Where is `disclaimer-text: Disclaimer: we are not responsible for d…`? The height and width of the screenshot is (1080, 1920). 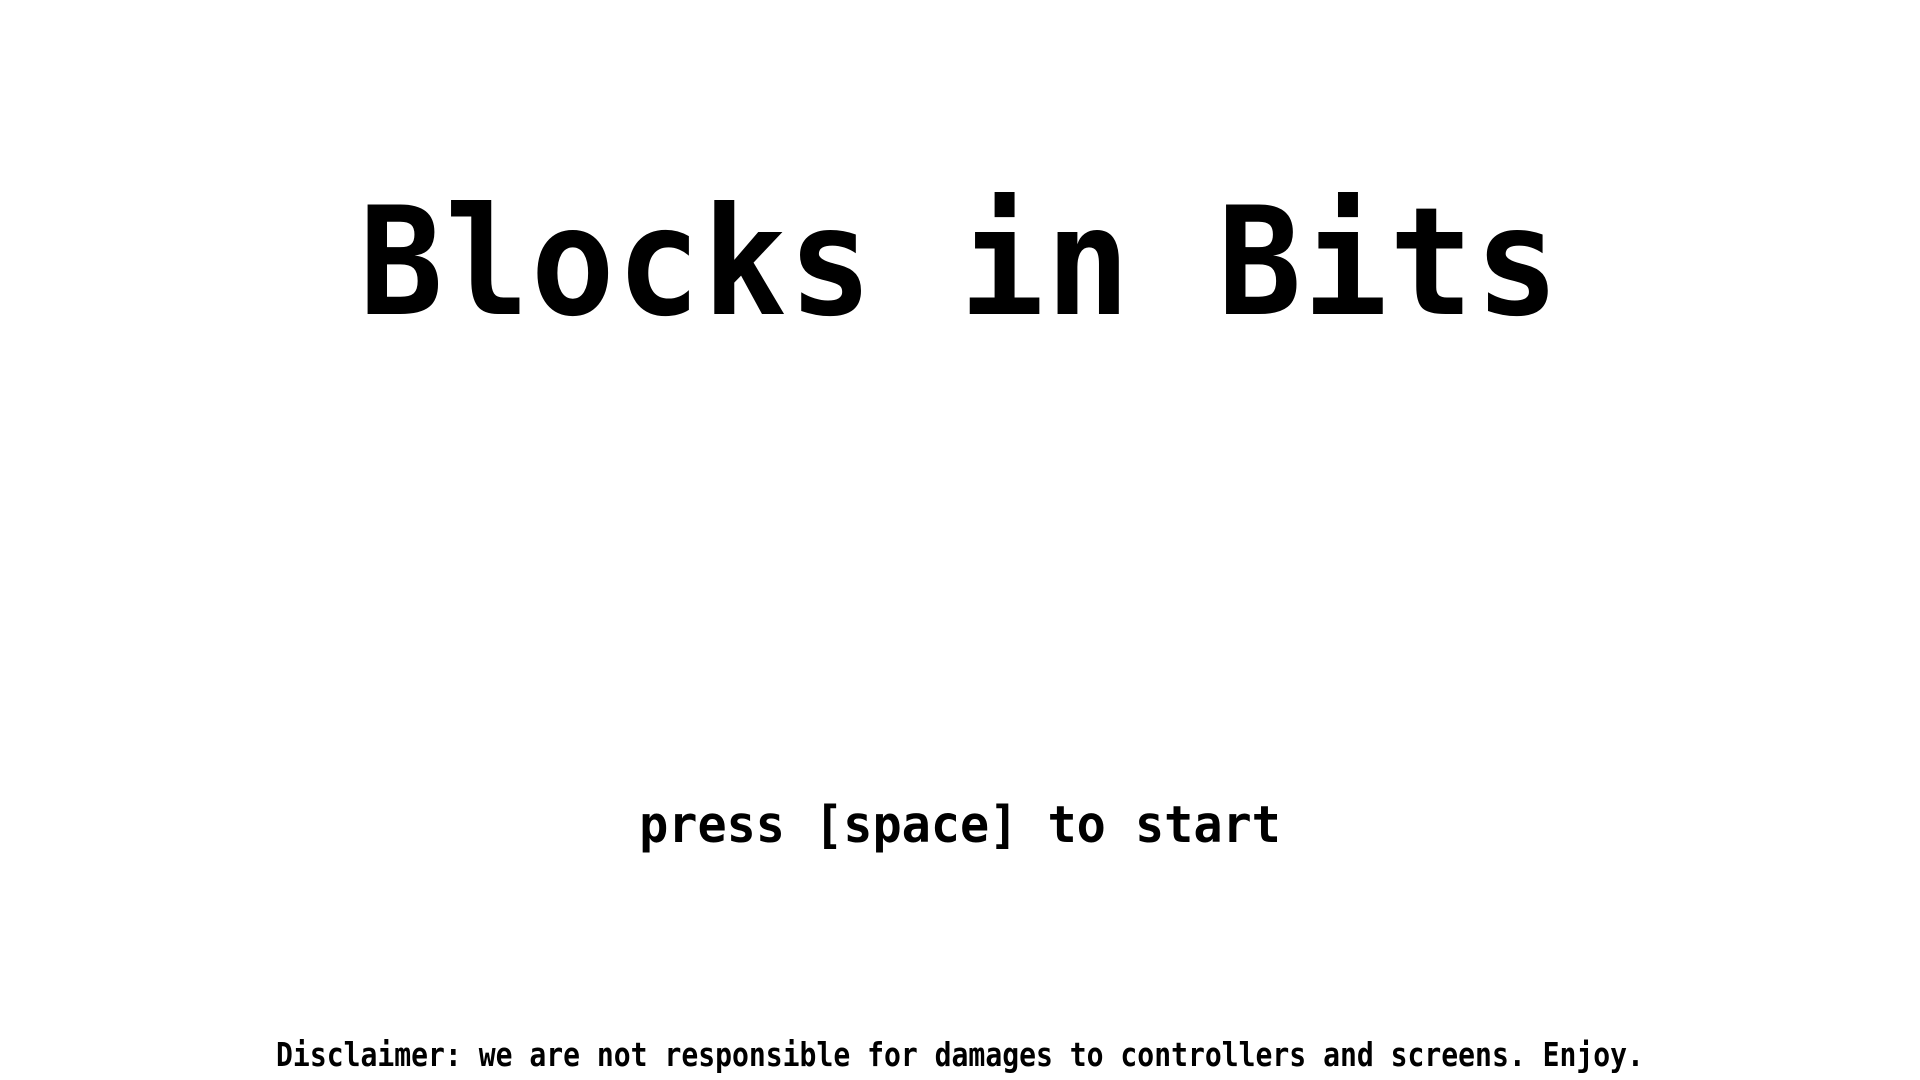
disclaimer-text: Disclaimer: we are not responsible for d… is located at coordinates (960, 1054).